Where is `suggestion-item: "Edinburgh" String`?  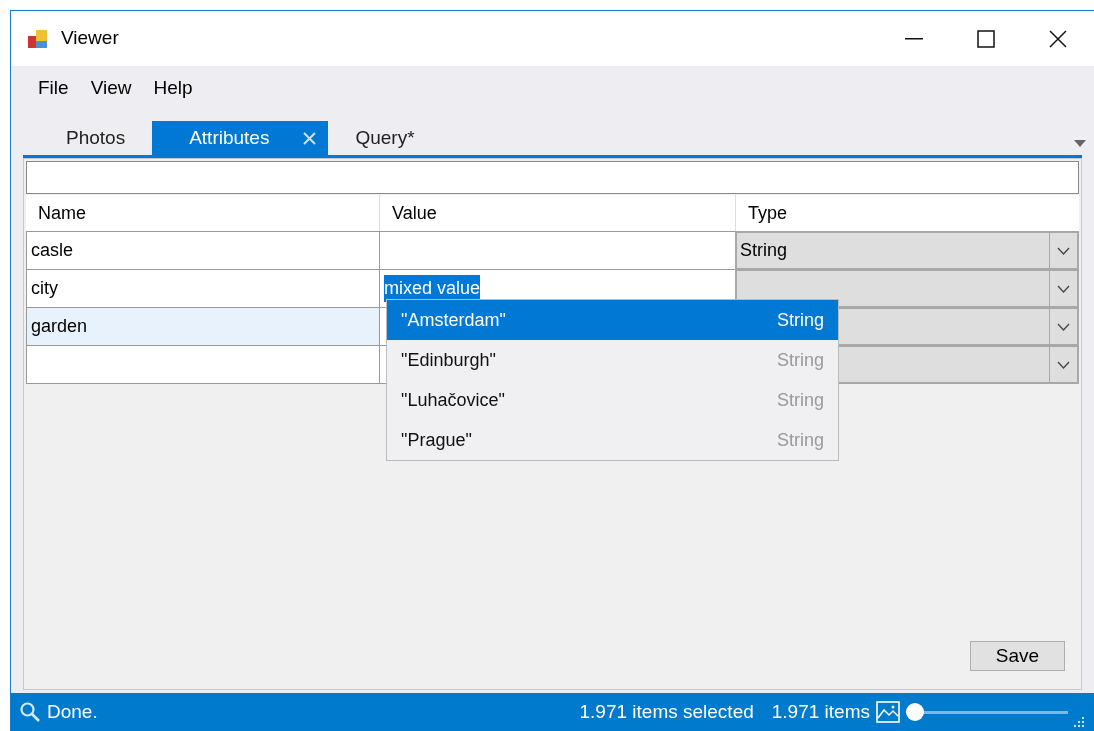
suggestion-item: "Edinburgh" String is located at coordinates (612, 360).